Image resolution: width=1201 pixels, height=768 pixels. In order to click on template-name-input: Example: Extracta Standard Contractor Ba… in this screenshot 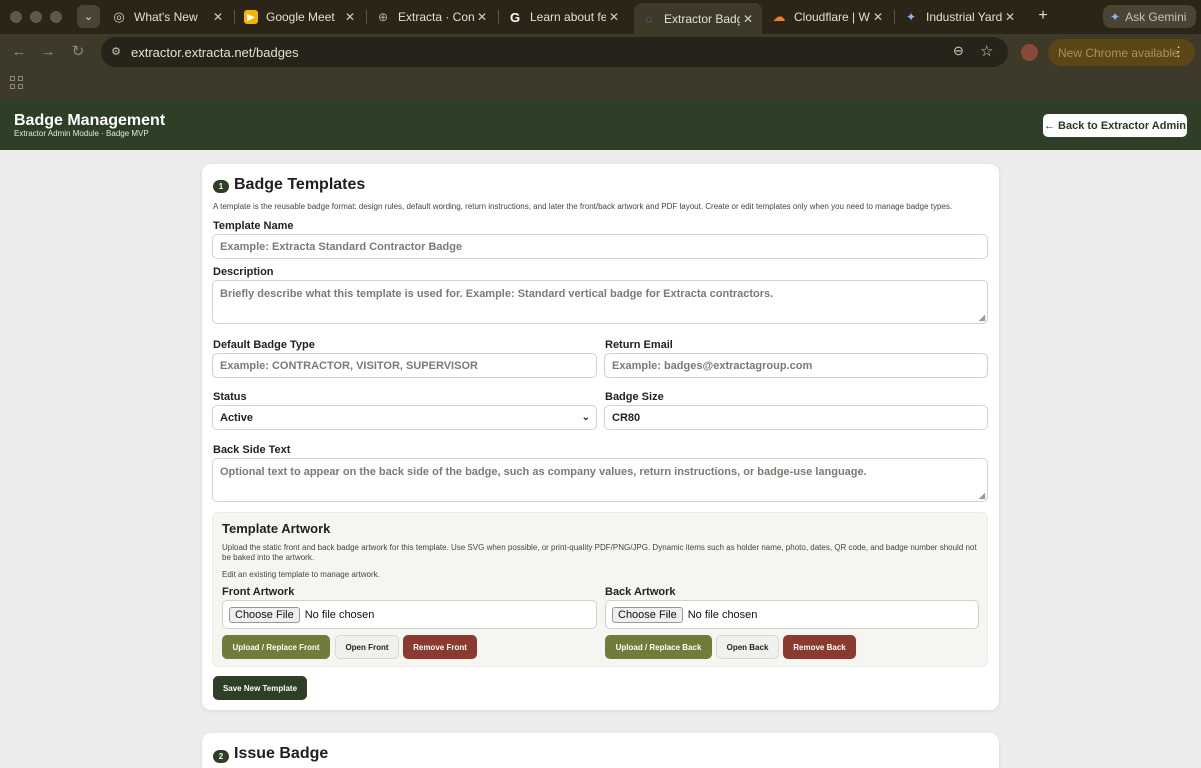, I will do `click(600, 246)`.